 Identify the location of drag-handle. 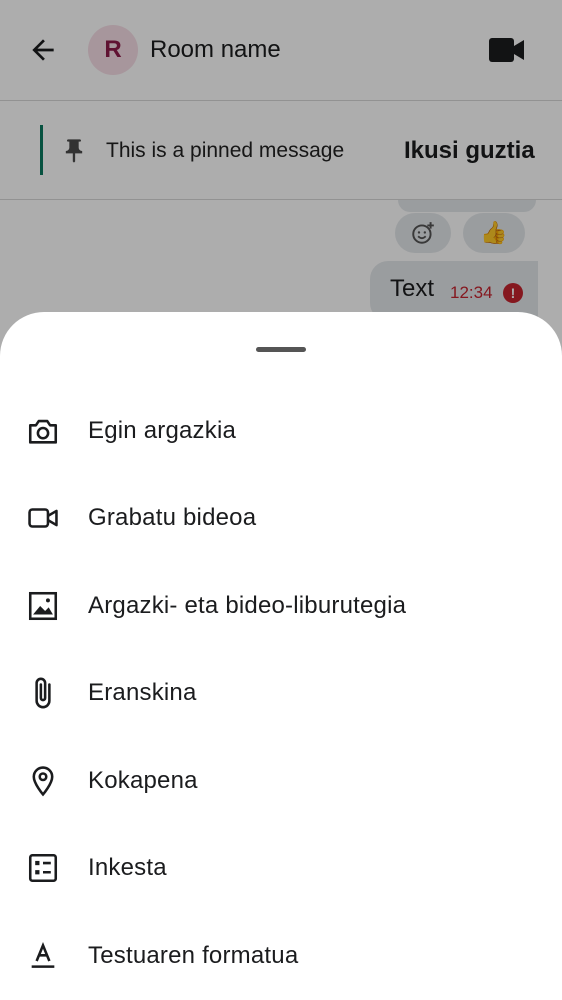
(281, 349).